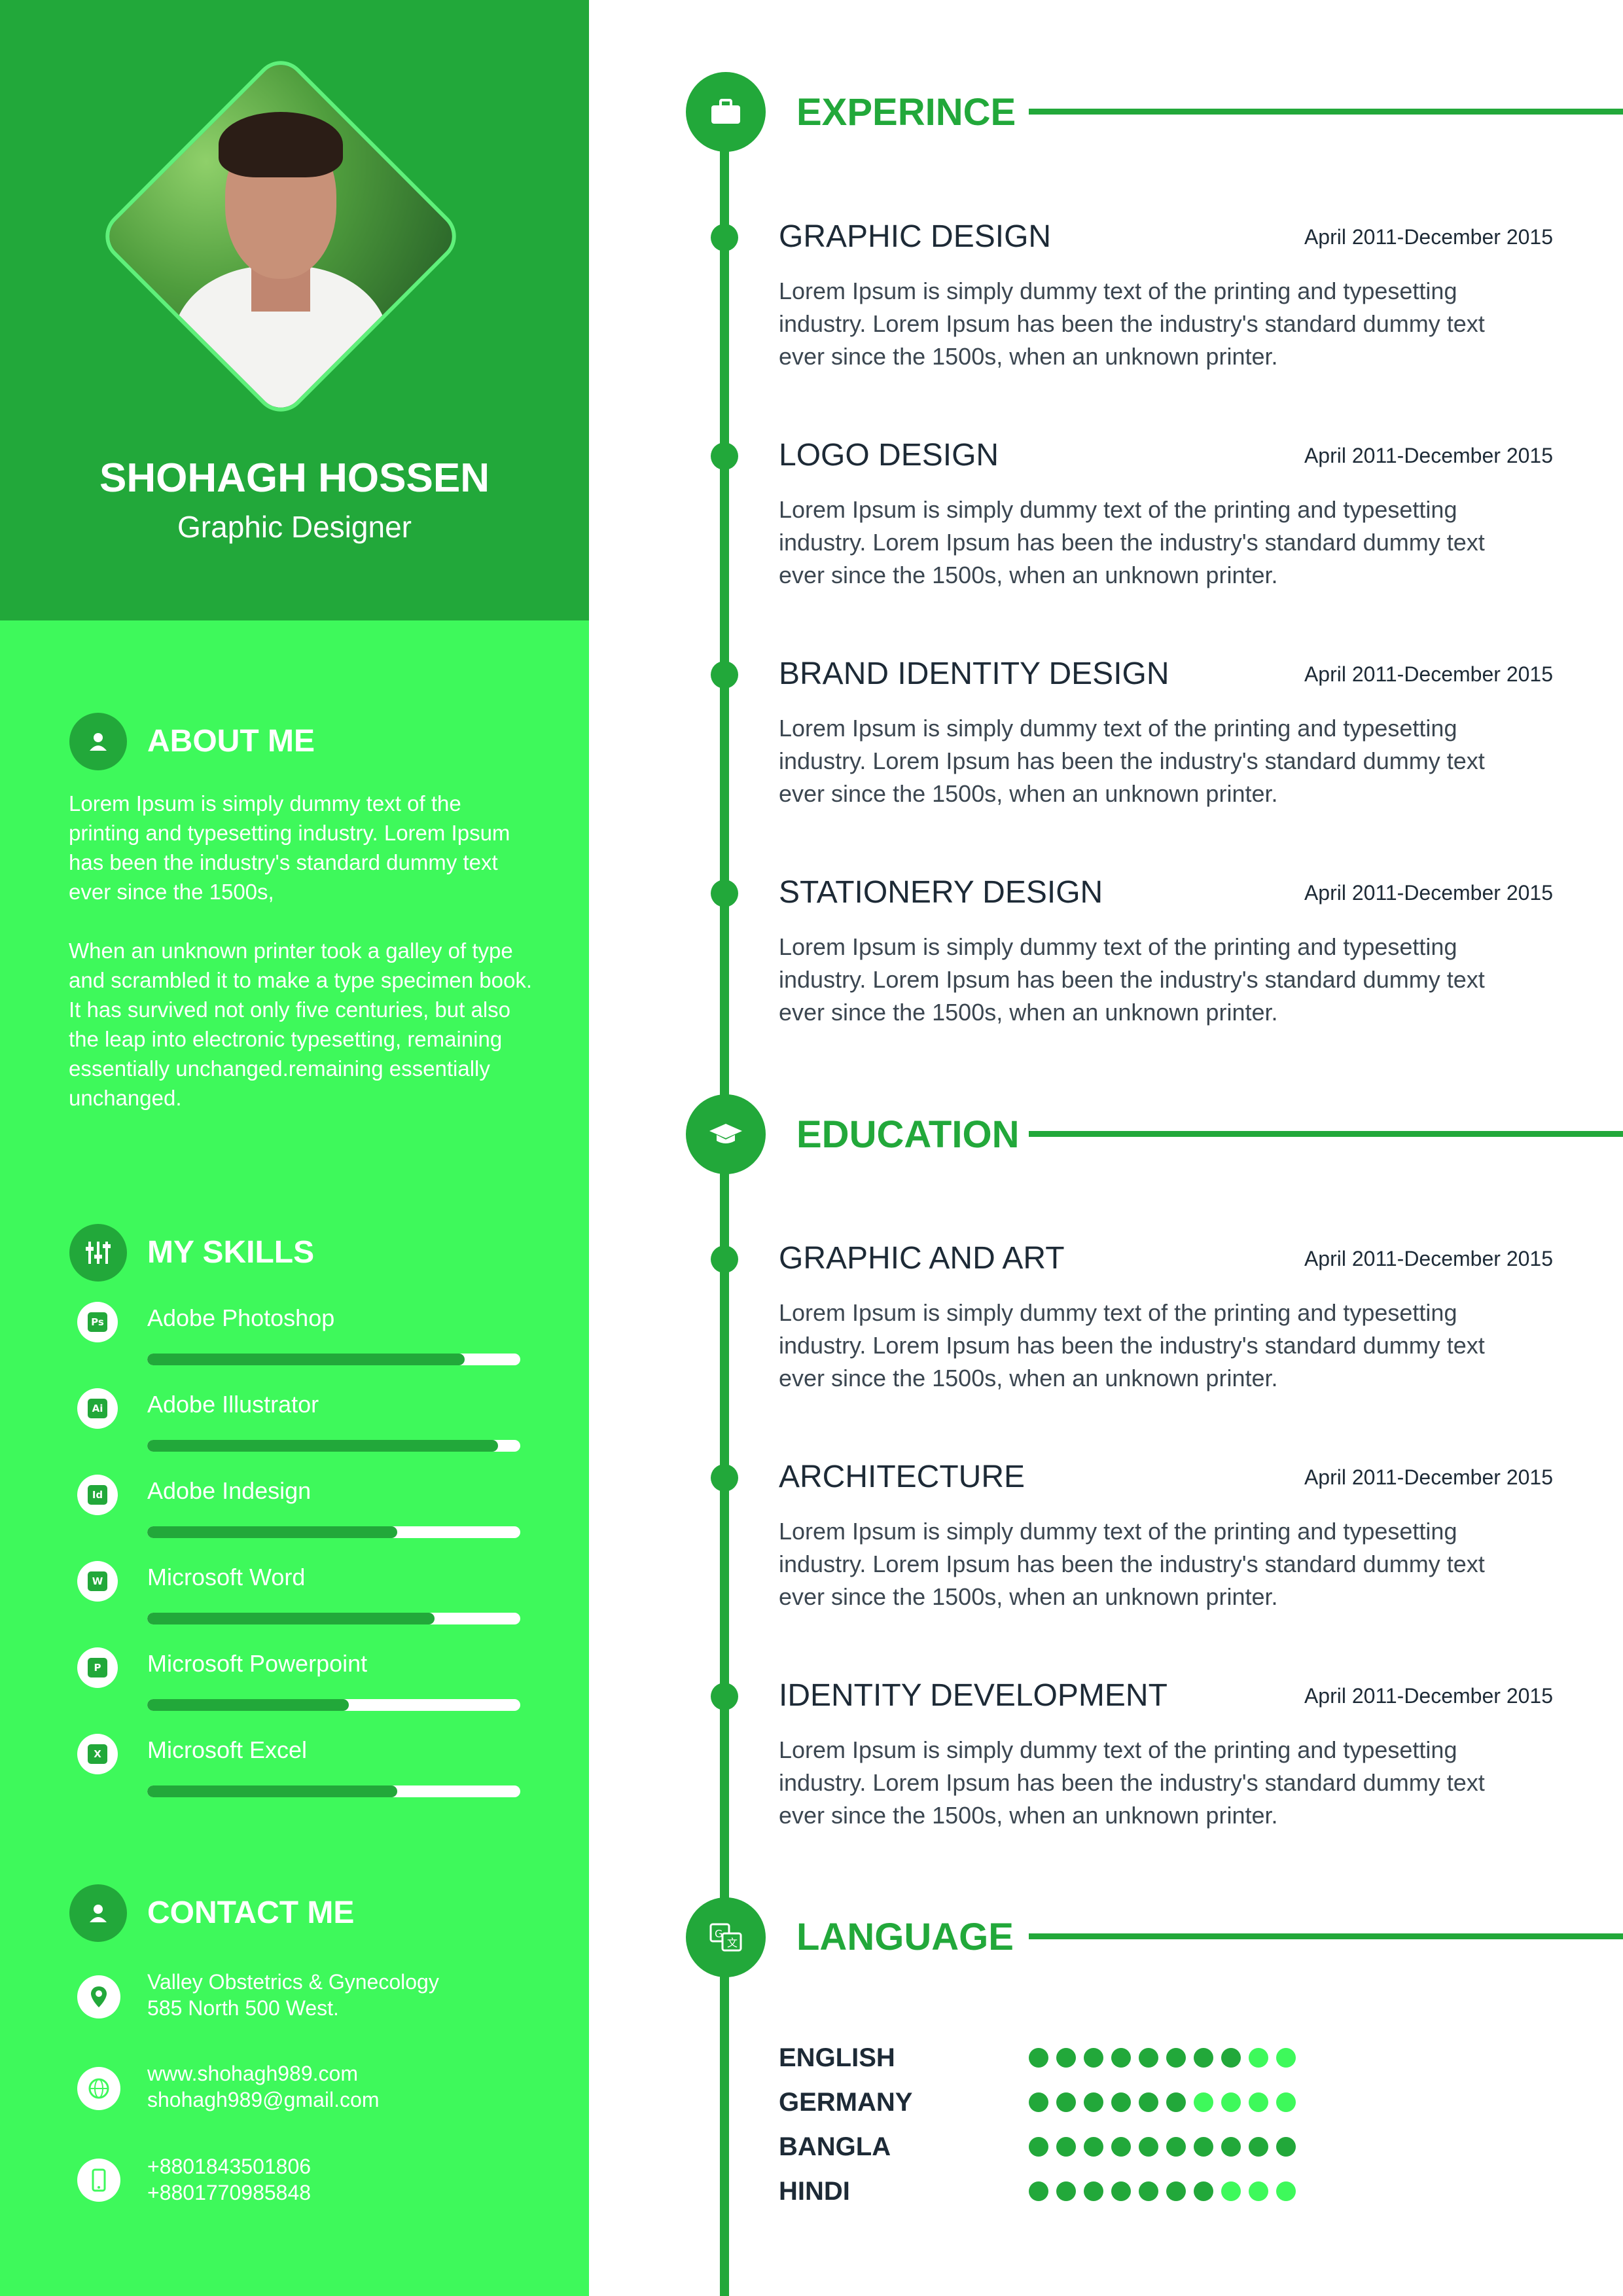  I want to click on entry-title: LOGO DESIGN, so click(889, 455).